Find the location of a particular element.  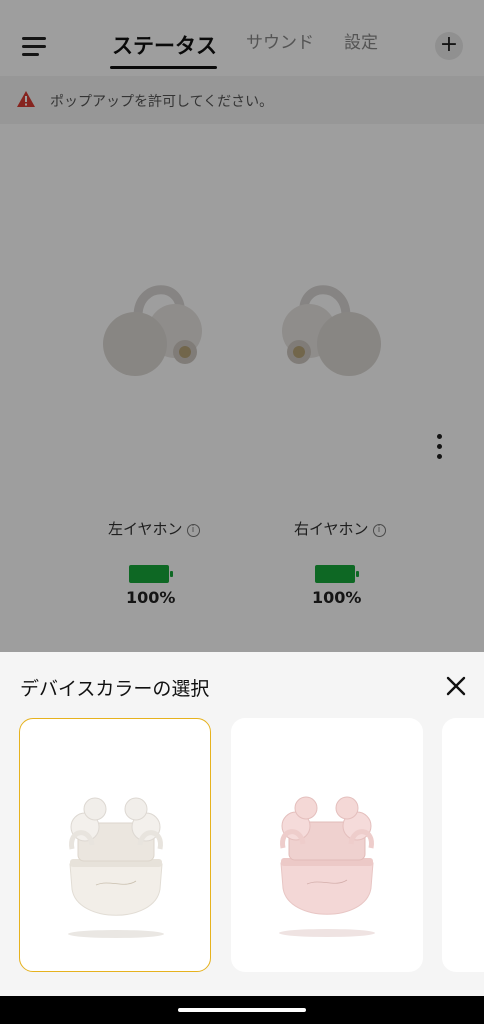

pink-case-image is located at coordinates (327, 866).